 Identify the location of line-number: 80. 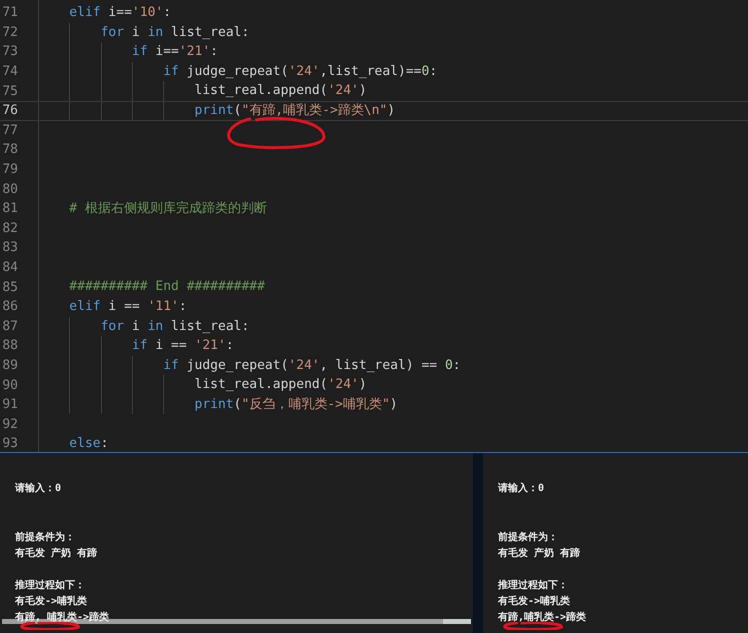
(9, 189).